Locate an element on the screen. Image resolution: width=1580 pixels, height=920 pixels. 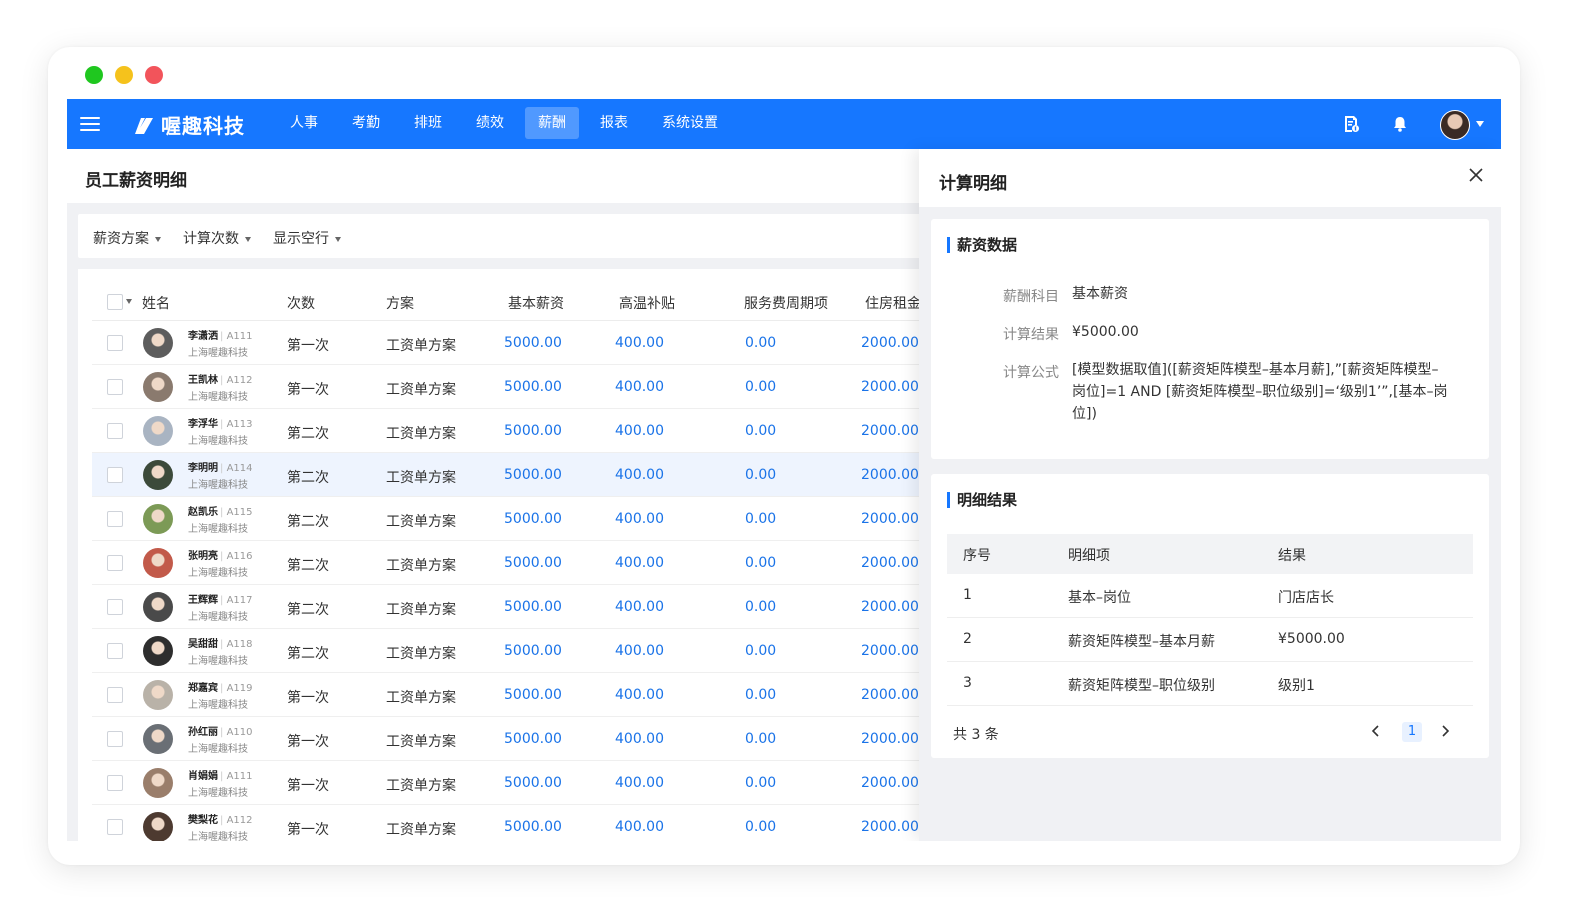
filter-salary-plan: 薪资方案 is located at coordinates (127, 238).